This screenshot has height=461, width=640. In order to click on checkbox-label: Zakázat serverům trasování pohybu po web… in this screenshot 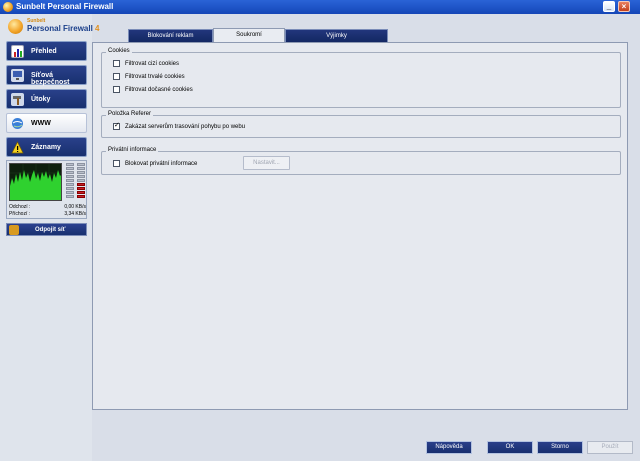, I will do `click(185, 126)`.